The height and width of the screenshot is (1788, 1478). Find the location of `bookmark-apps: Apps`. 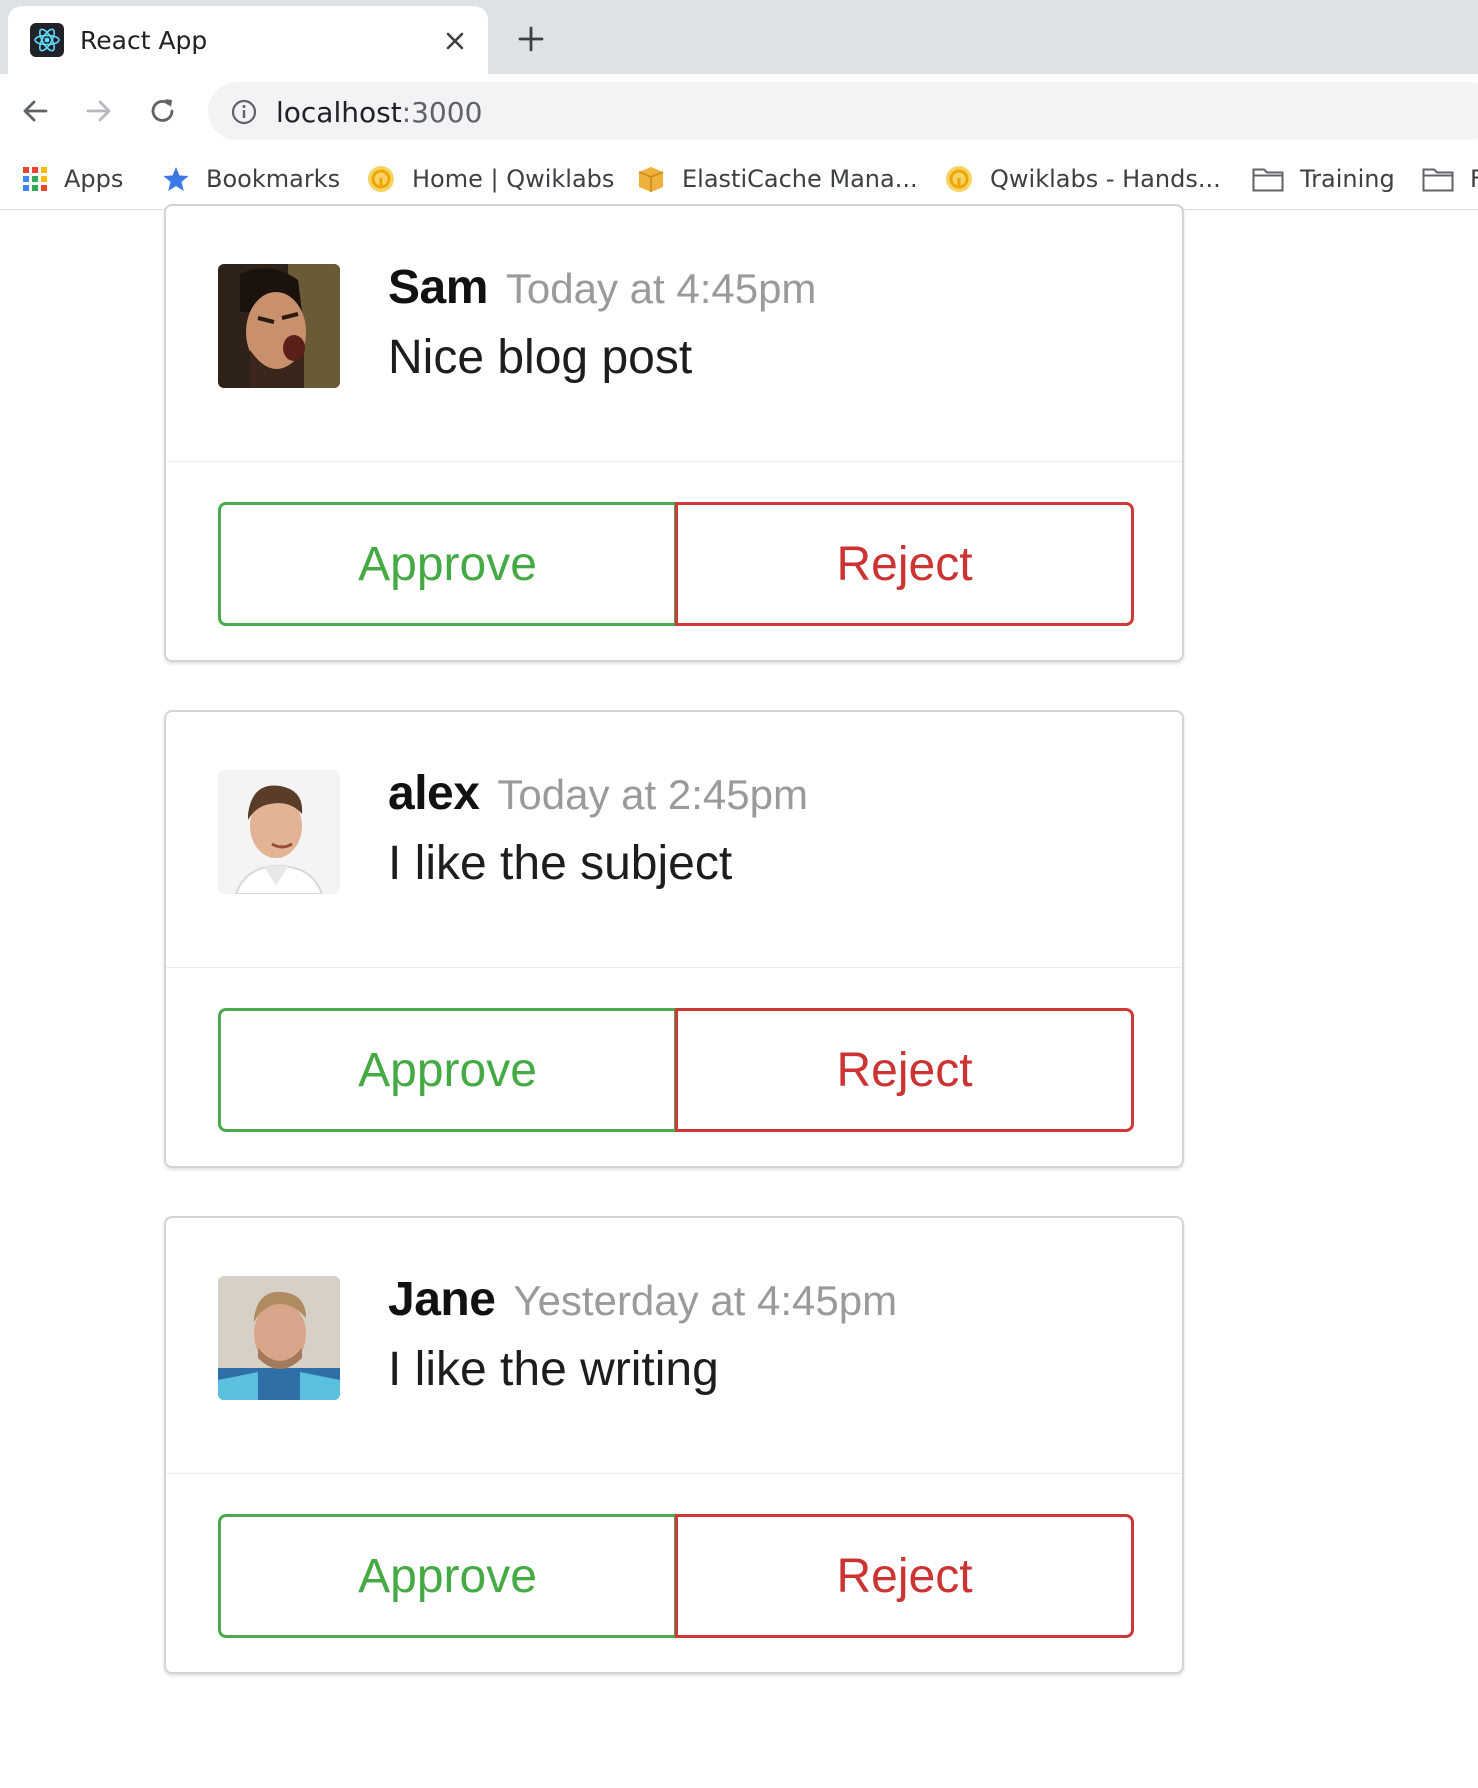

bookmark-apps: Apps is located at coordinates (72, 179).